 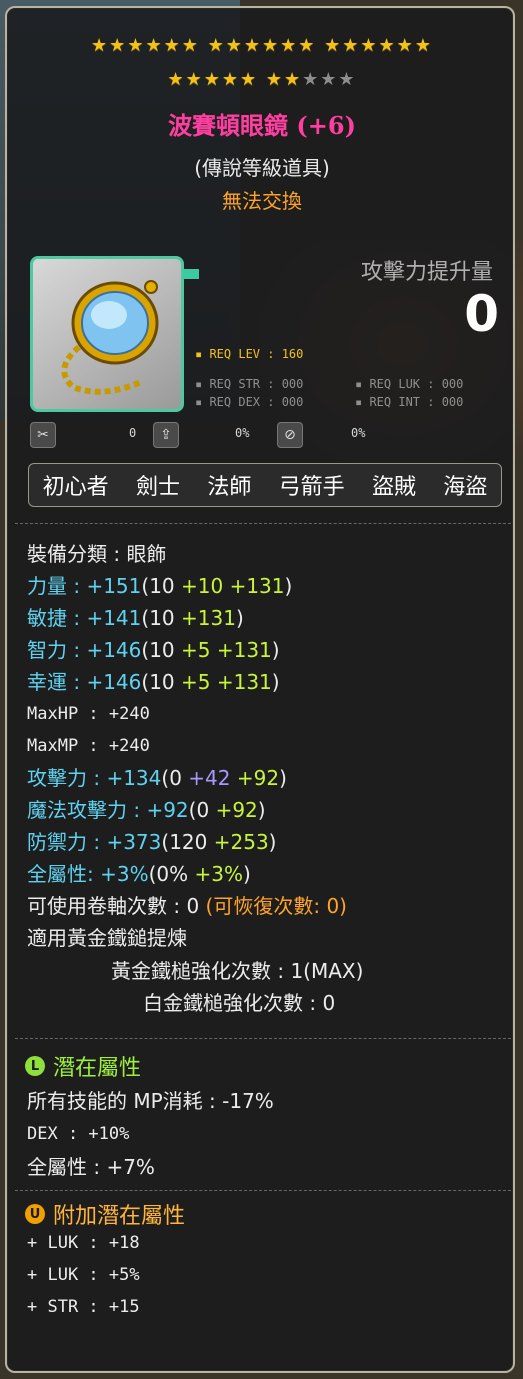 I want to click on item-icon-frame, so click(x=114, y=334).